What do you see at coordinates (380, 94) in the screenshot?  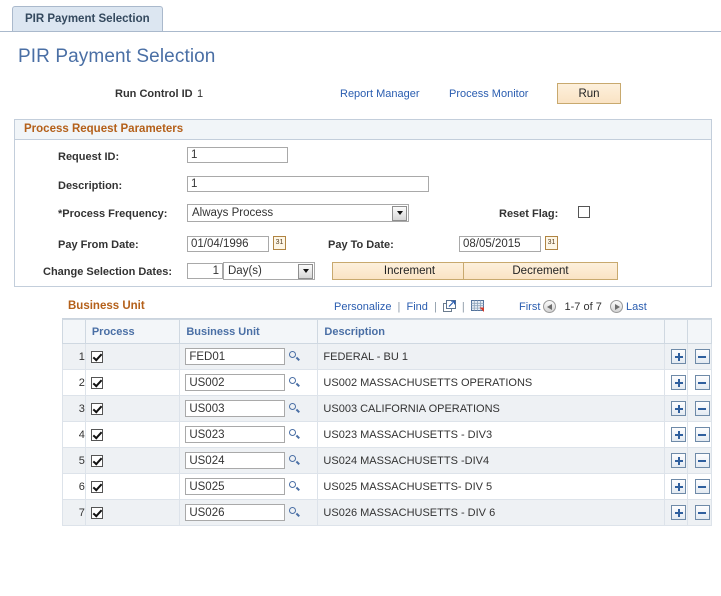 I see `report-manager-link: Report Manager` at bounding box center [380, 94].